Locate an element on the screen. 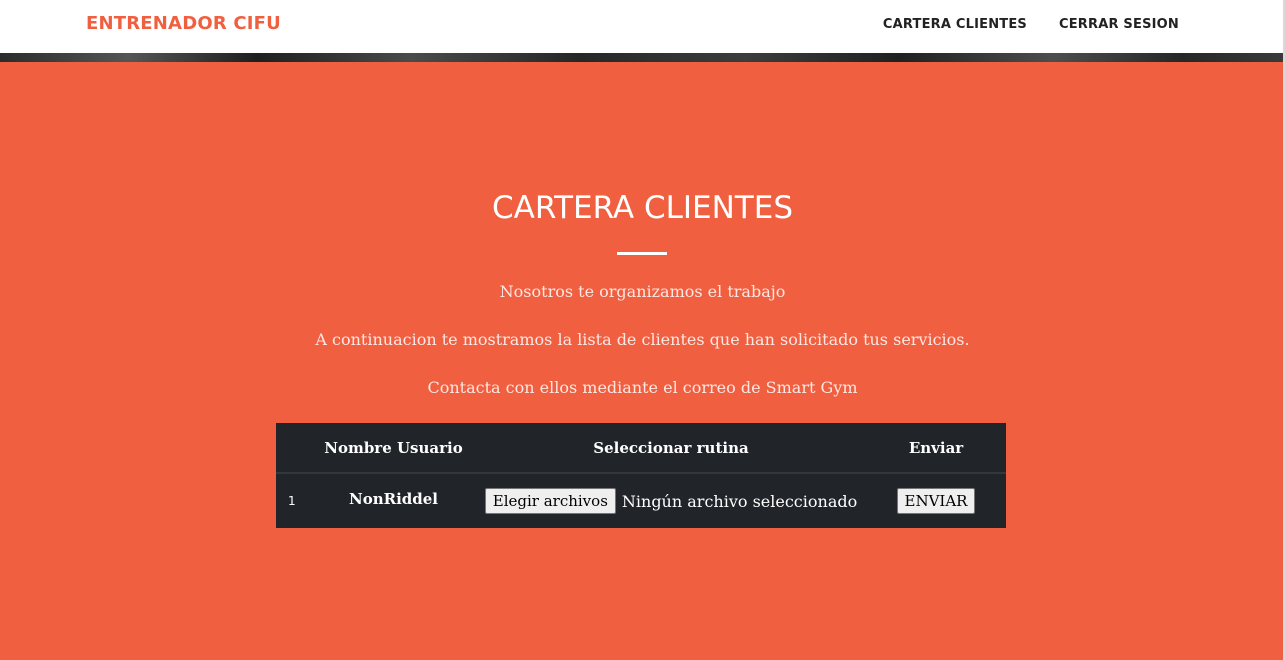  row-username: NonRiddel is located at coordinates (393, 498).